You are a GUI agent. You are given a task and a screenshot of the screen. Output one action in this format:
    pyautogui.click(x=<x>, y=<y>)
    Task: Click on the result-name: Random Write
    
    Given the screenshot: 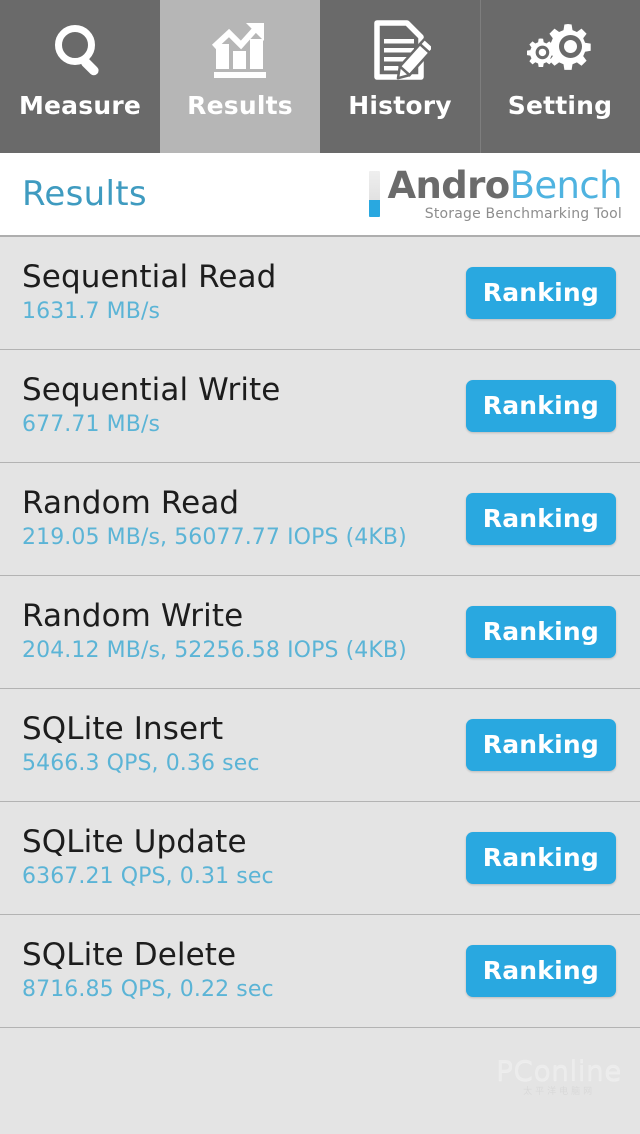 What is the action you would take?
    pyautogui.click(x=133, y=616)
    